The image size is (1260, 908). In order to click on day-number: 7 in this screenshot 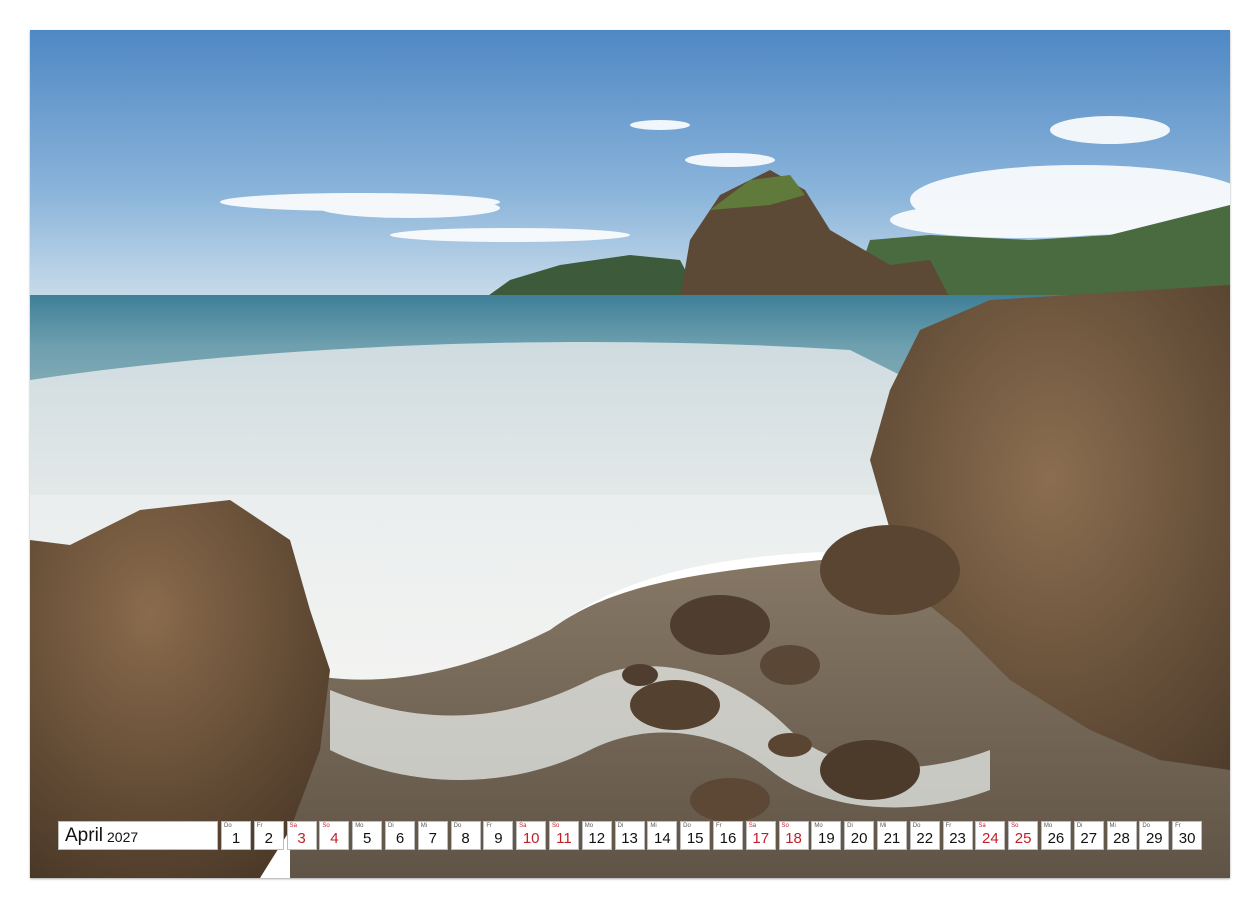, I will do `click(432, 838)`.